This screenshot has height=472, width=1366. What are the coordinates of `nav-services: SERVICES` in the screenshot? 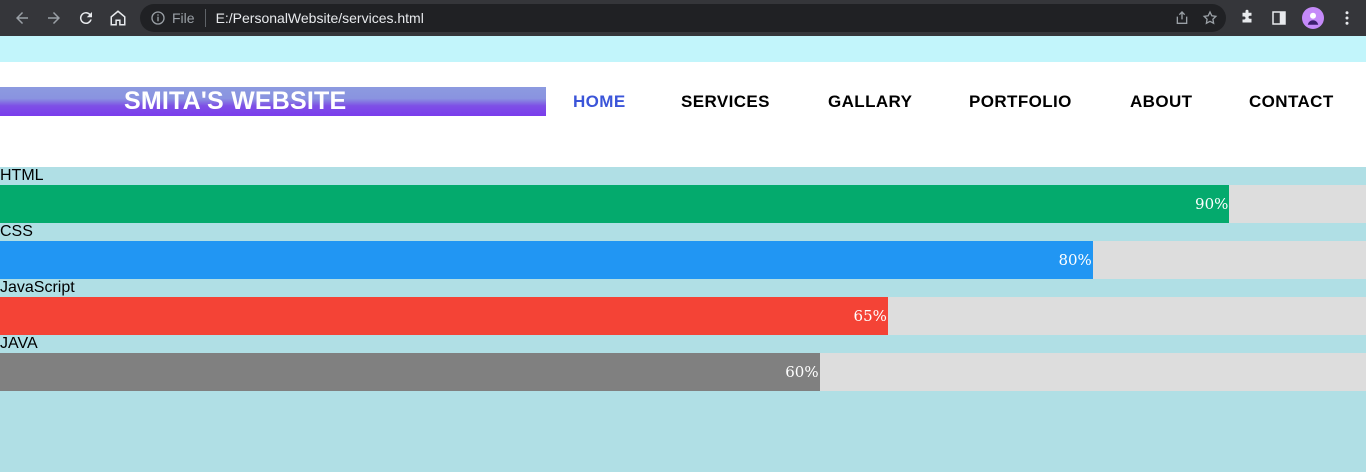 It's located at (725, 101).